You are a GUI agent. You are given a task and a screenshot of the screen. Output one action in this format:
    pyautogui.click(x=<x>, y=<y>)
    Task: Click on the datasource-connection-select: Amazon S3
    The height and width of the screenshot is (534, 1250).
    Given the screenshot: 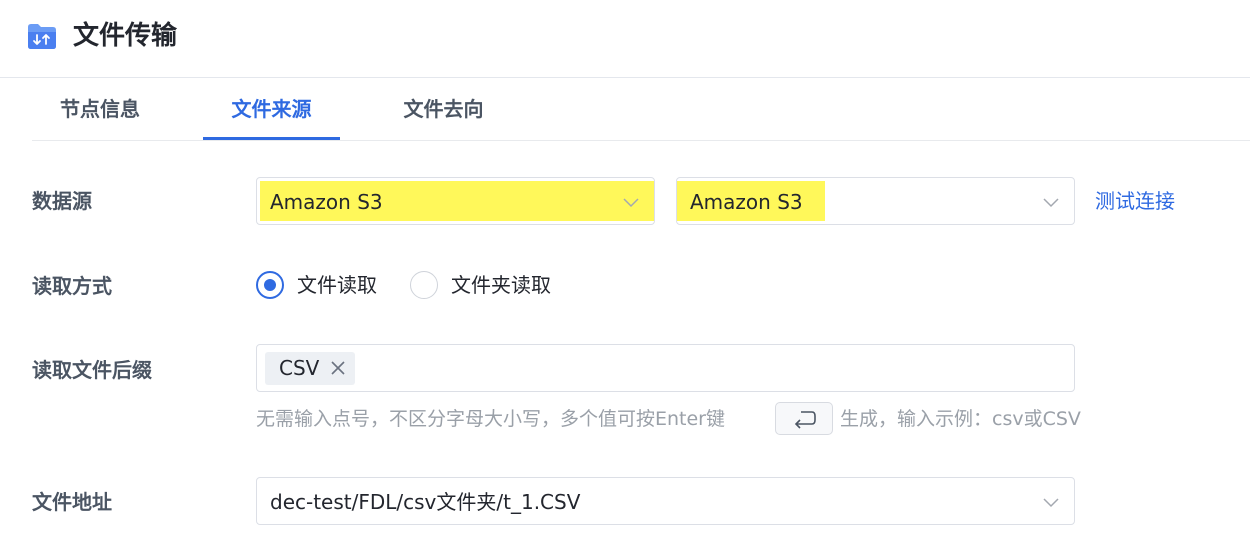 What is the action you would take?
    pyautogui.click(x=875, y=201)
    